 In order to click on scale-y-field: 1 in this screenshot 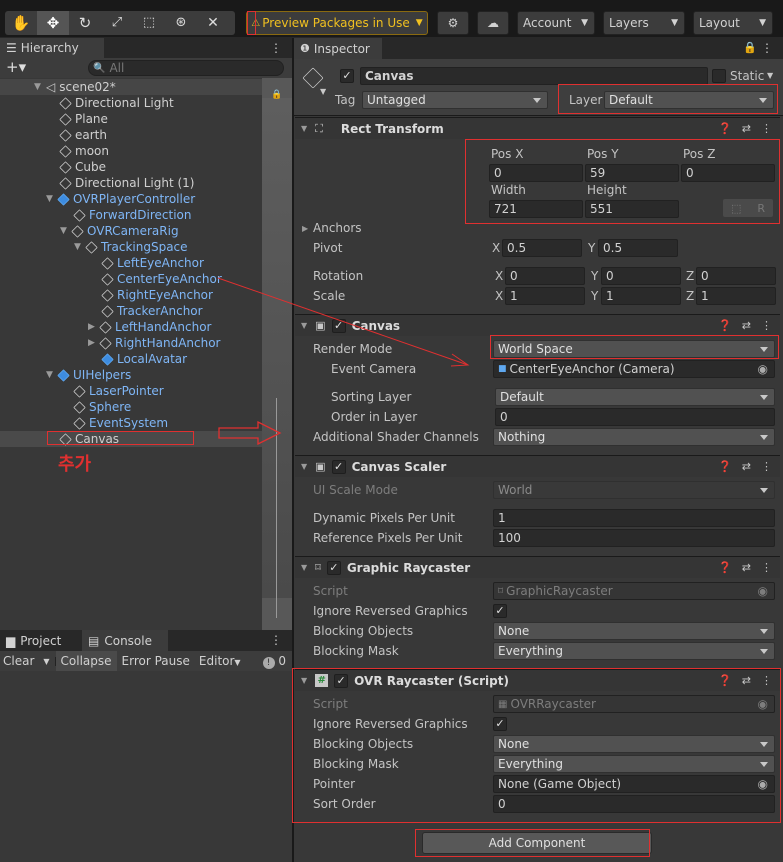, I will do `click(641, 296)`.